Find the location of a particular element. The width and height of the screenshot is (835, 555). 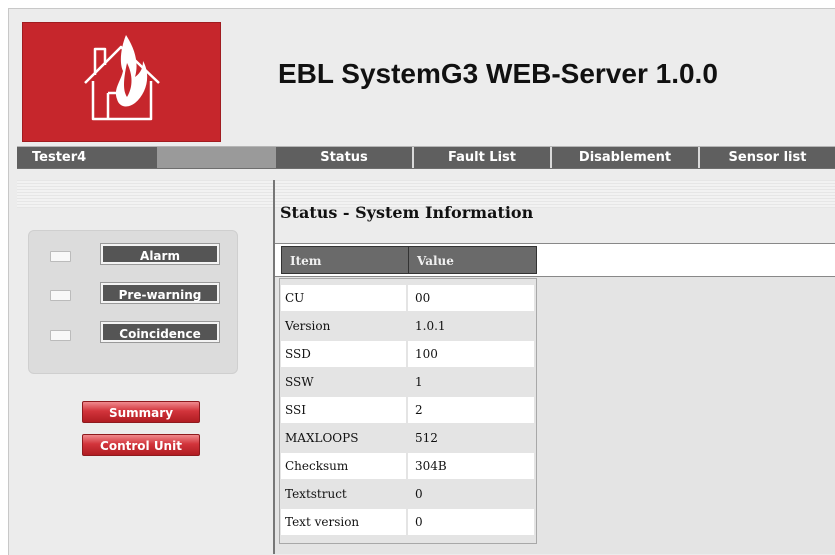

row-item: SSI is located at coordinates (343, 410).